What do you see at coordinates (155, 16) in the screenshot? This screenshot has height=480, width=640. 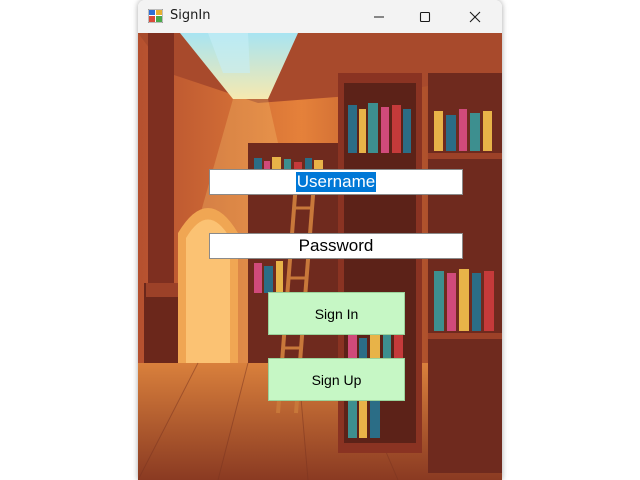 I see `app-icon` at bounding box center [155, 16].